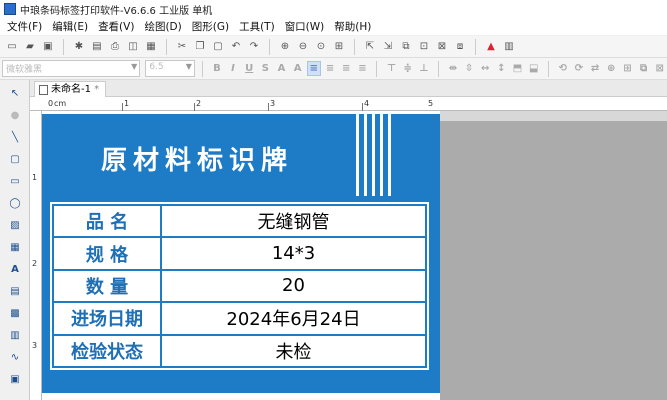 The height and width of the screenshot is (400, 667). Describe the element at coordinates (107, 318) in the screenshot. I see `row-key: 进场日期` at that location.